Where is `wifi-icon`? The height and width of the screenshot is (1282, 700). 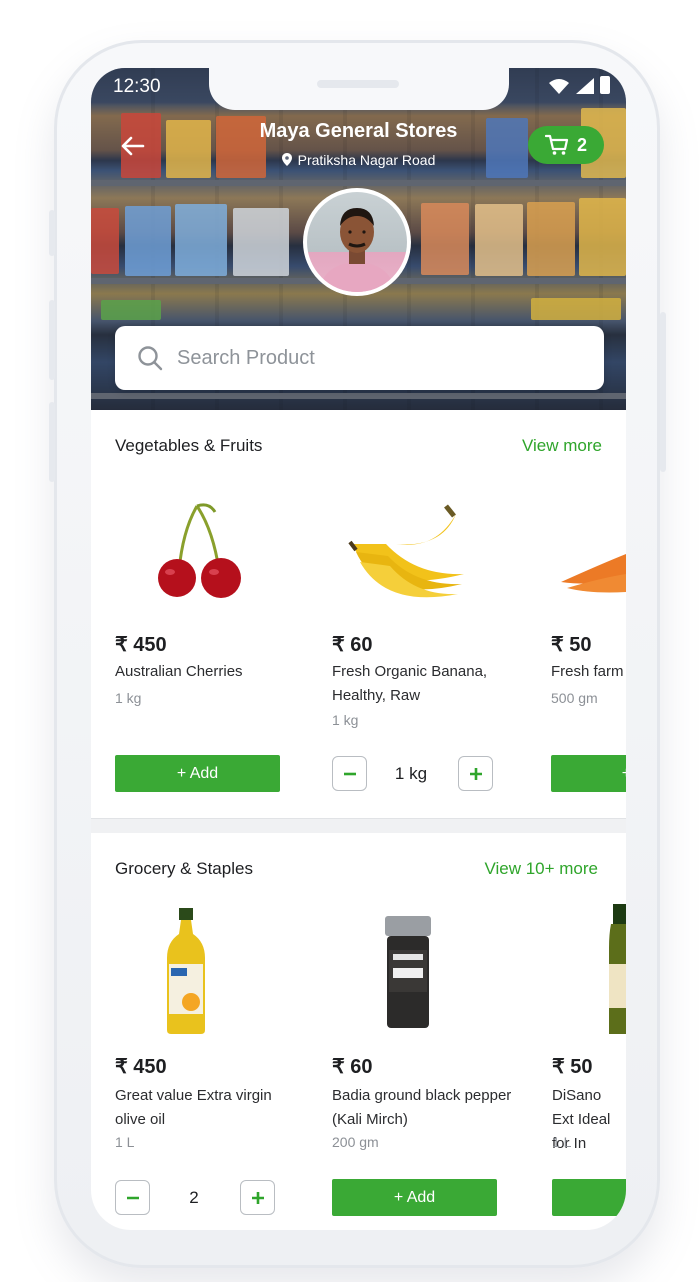
wifi-icon is located at coordinates (559, 86).